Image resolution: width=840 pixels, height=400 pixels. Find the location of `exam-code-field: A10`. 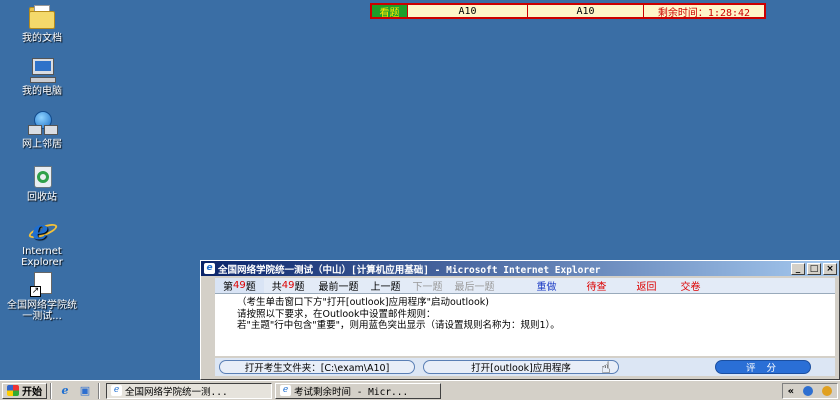

exam-code-field: A10 is located at coordinates (468, 11).